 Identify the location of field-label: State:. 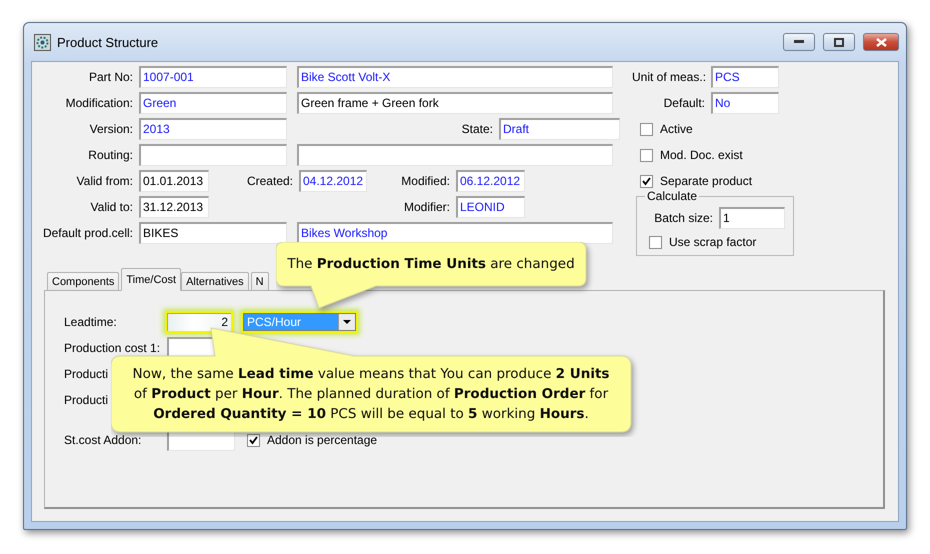
(477, 129).